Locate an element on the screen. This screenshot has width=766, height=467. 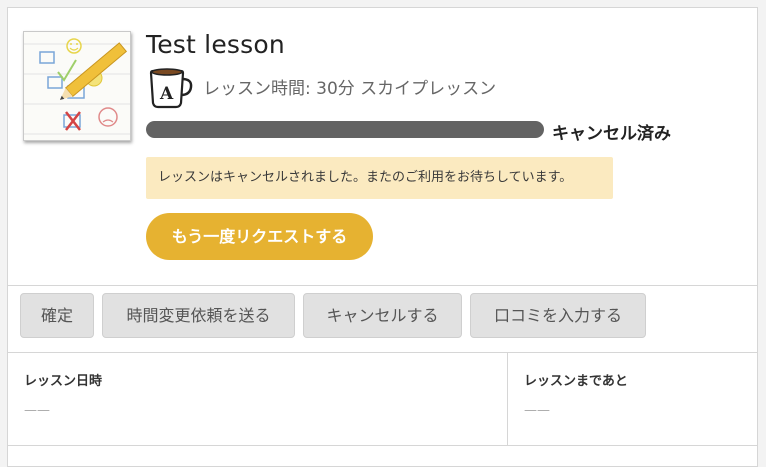
review-button: 口コミを入力する is located at coordinates (558, 315).